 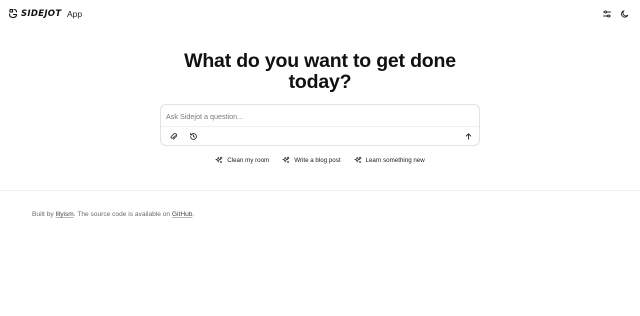 What do you see at coordinates (122, 214) in the screenshot?
I see `footer-middle: . The source code is available on` at bounding box center [122, 214].